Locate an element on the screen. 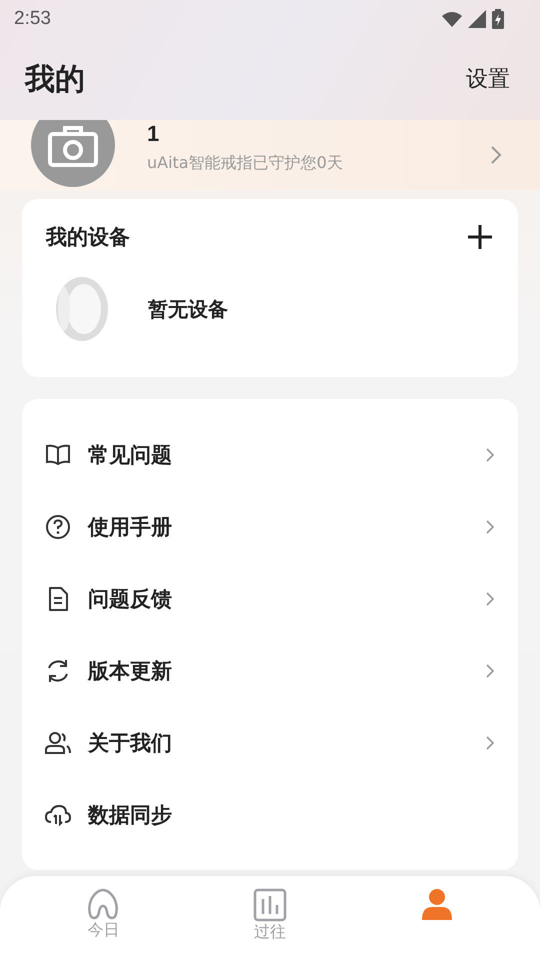 The image size is (540, 960). menu-item: 关于我们 is located at coordinates (269, 743).